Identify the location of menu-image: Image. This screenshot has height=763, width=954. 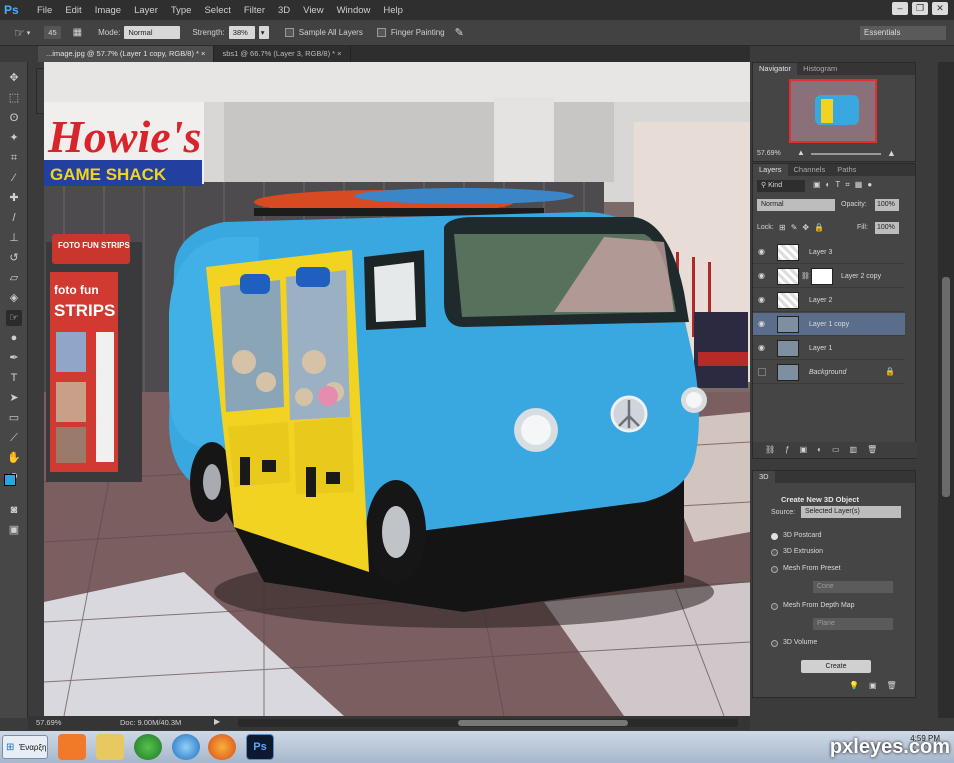
(108, 10).